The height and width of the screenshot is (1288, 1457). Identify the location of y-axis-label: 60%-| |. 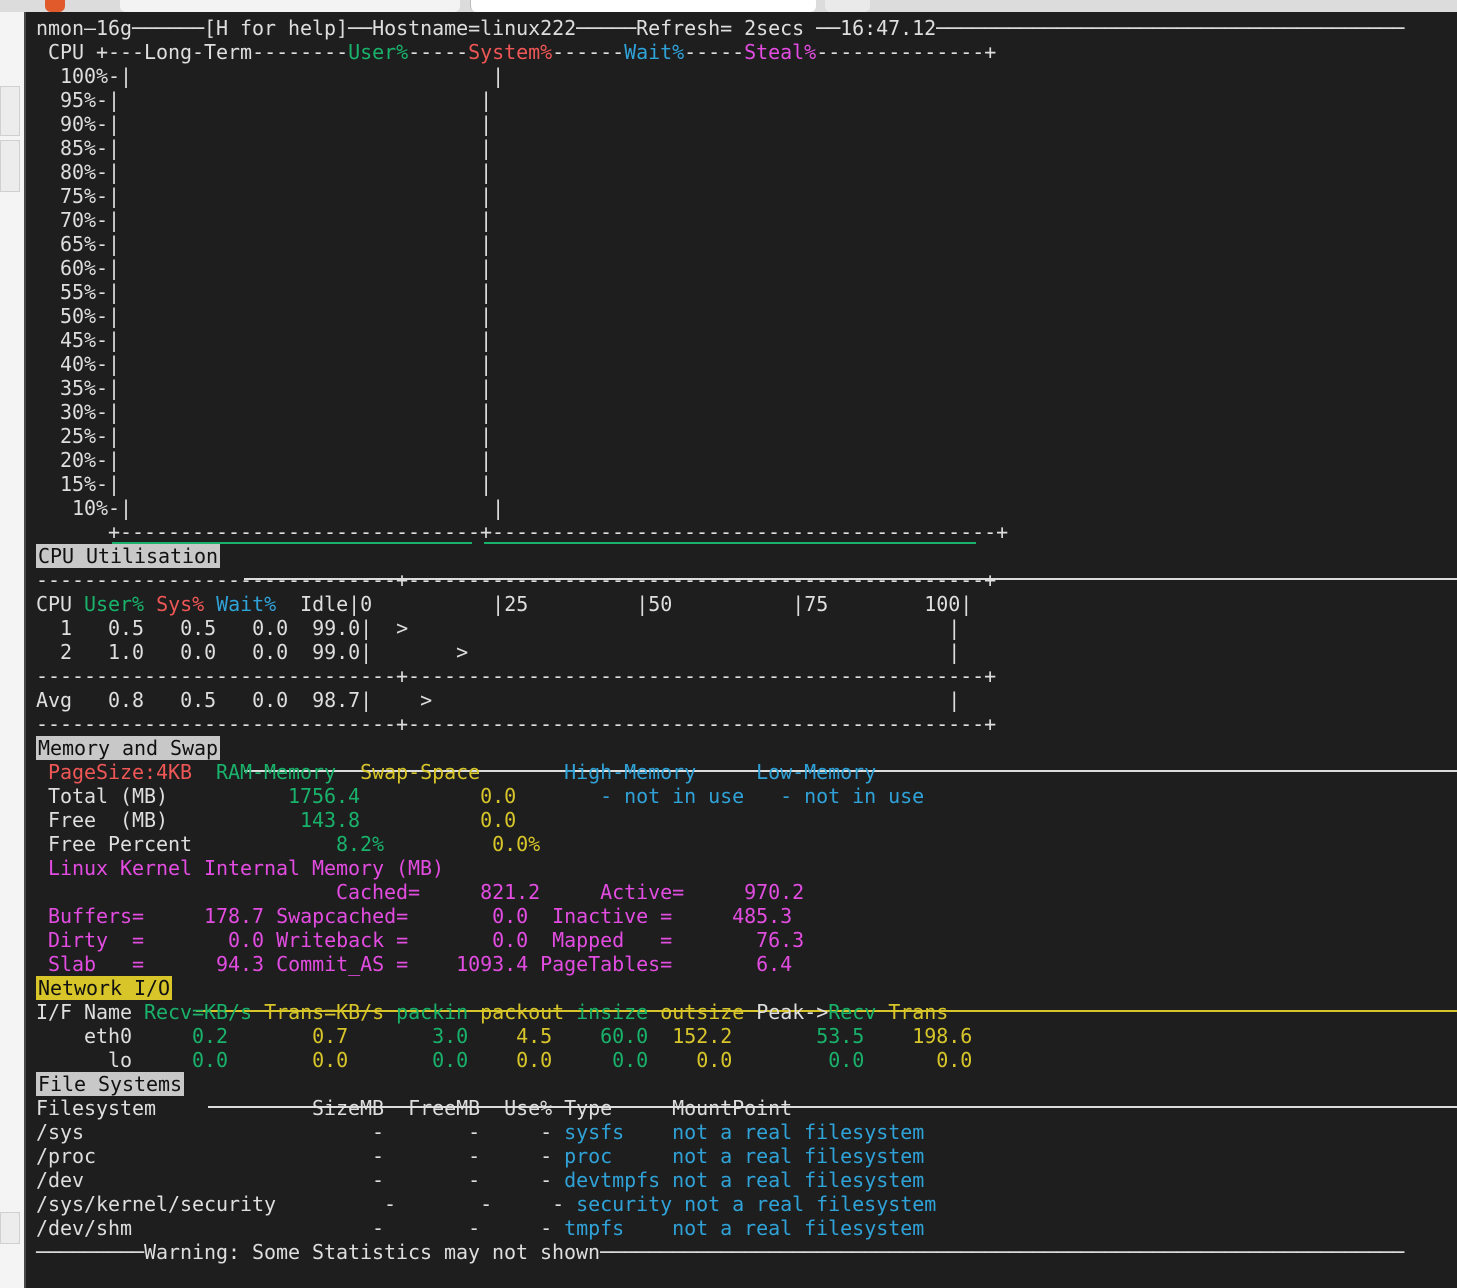
(276, 268).